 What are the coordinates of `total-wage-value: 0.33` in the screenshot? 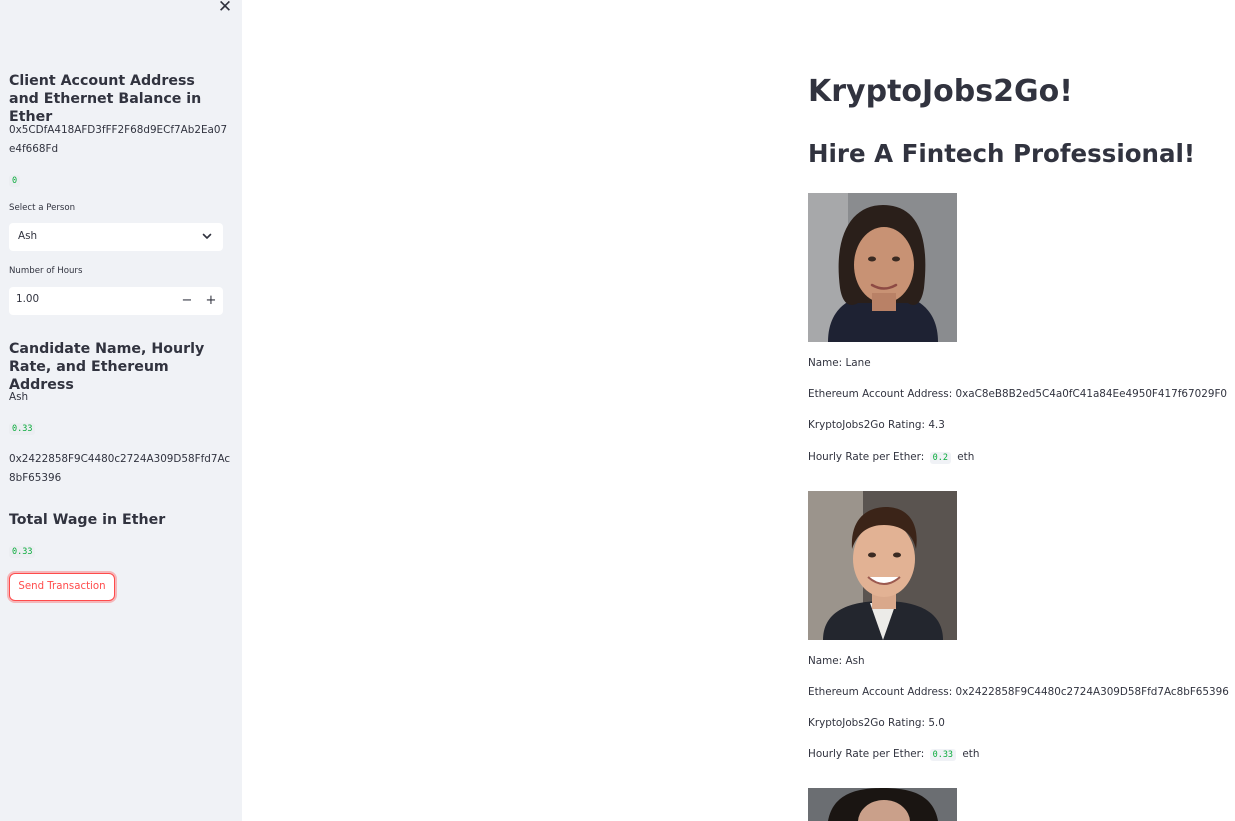 It's located at (22, 552).